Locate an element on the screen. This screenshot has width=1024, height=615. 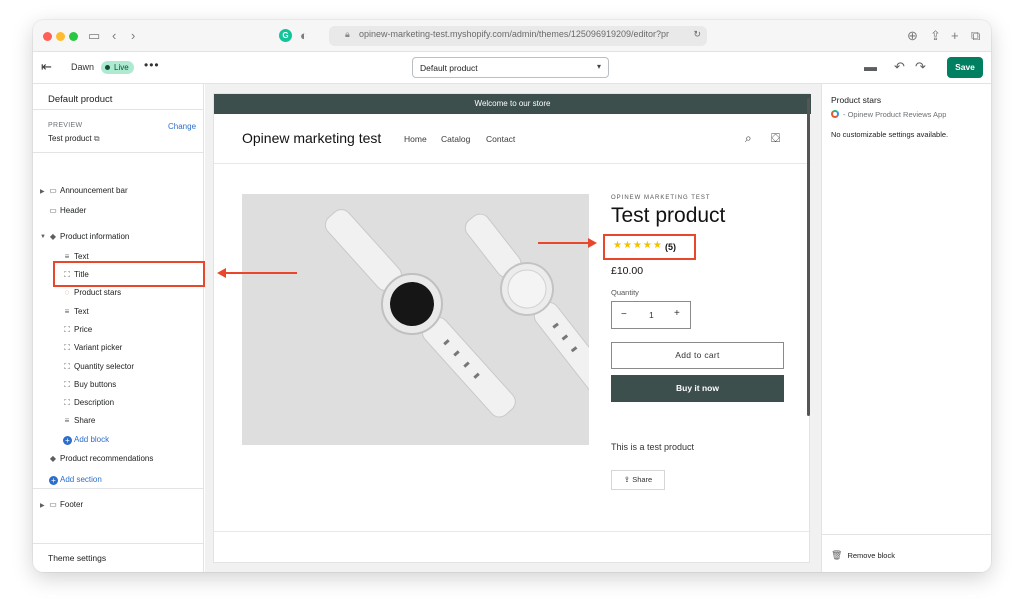
annotation-highlight-box is located at coordinates (129, 274).